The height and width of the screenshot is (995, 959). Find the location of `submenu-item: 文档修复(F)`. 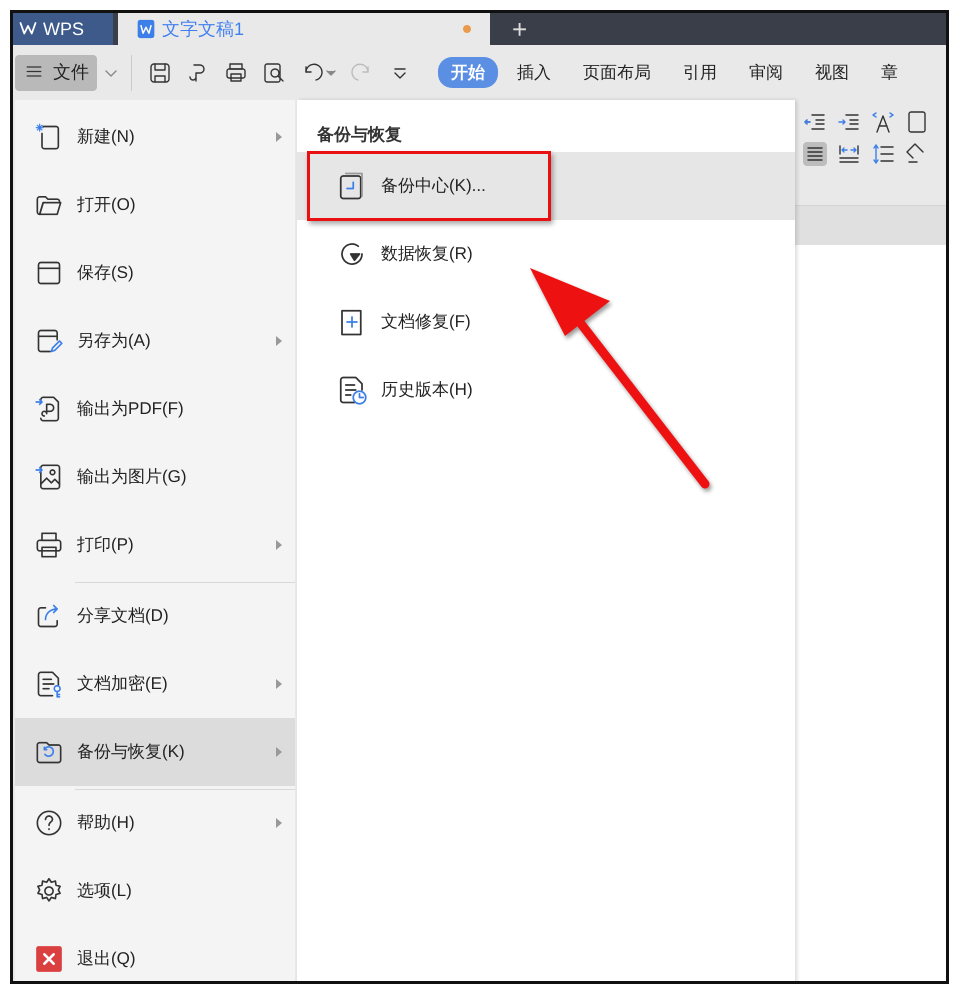

submenu-item: 文档修复(F) is located at coordinates (546, 322).